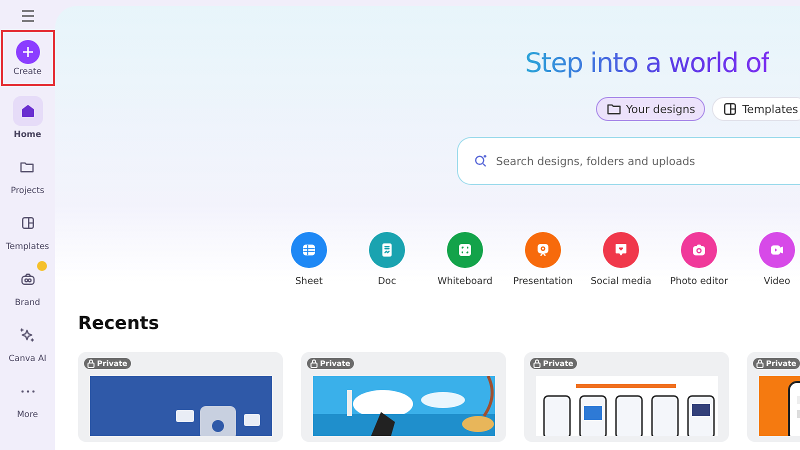 This screenshot has height=450, width=800. I want to click on filter-chip: Templates, so click(756, 109).